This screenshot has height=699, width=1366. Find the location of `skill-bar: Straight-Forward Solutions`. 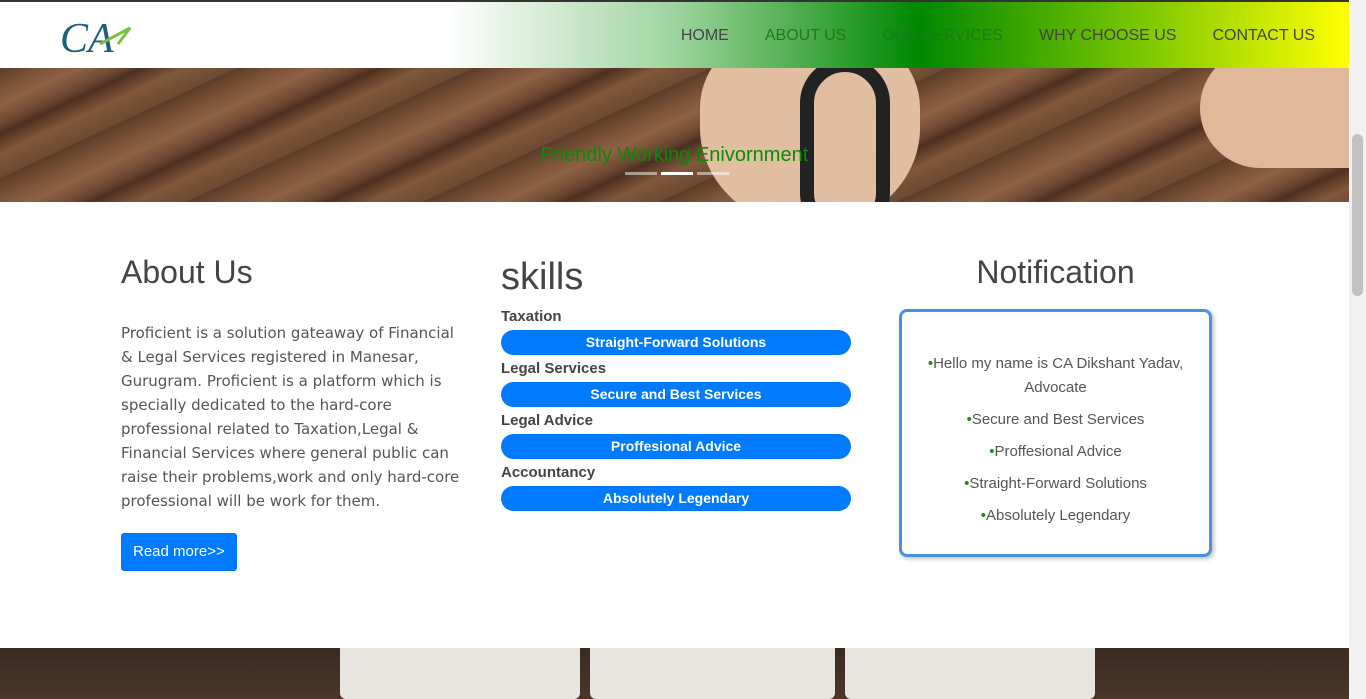

skill-bar: Straight-Forward Solutions is located at coordinates (676, 342).